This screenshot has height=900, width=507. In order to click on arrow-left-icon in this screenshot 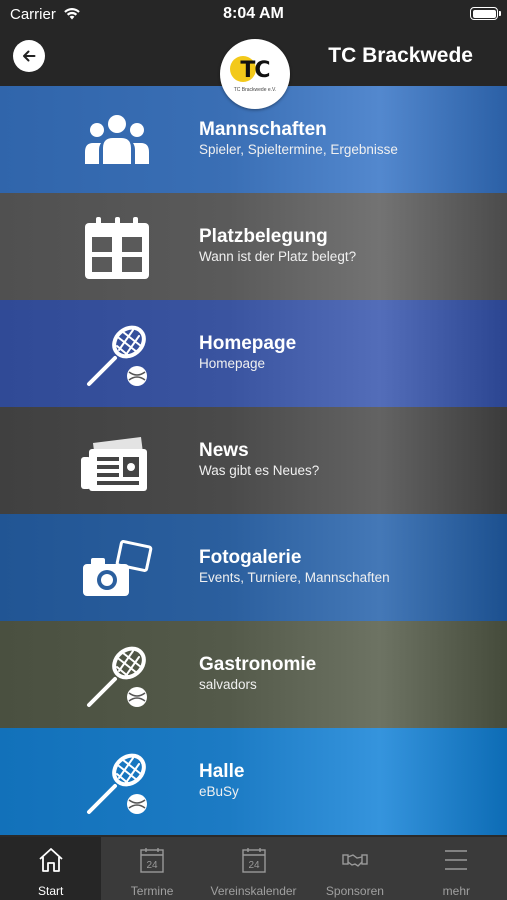, I will do `click(29, 56)`.